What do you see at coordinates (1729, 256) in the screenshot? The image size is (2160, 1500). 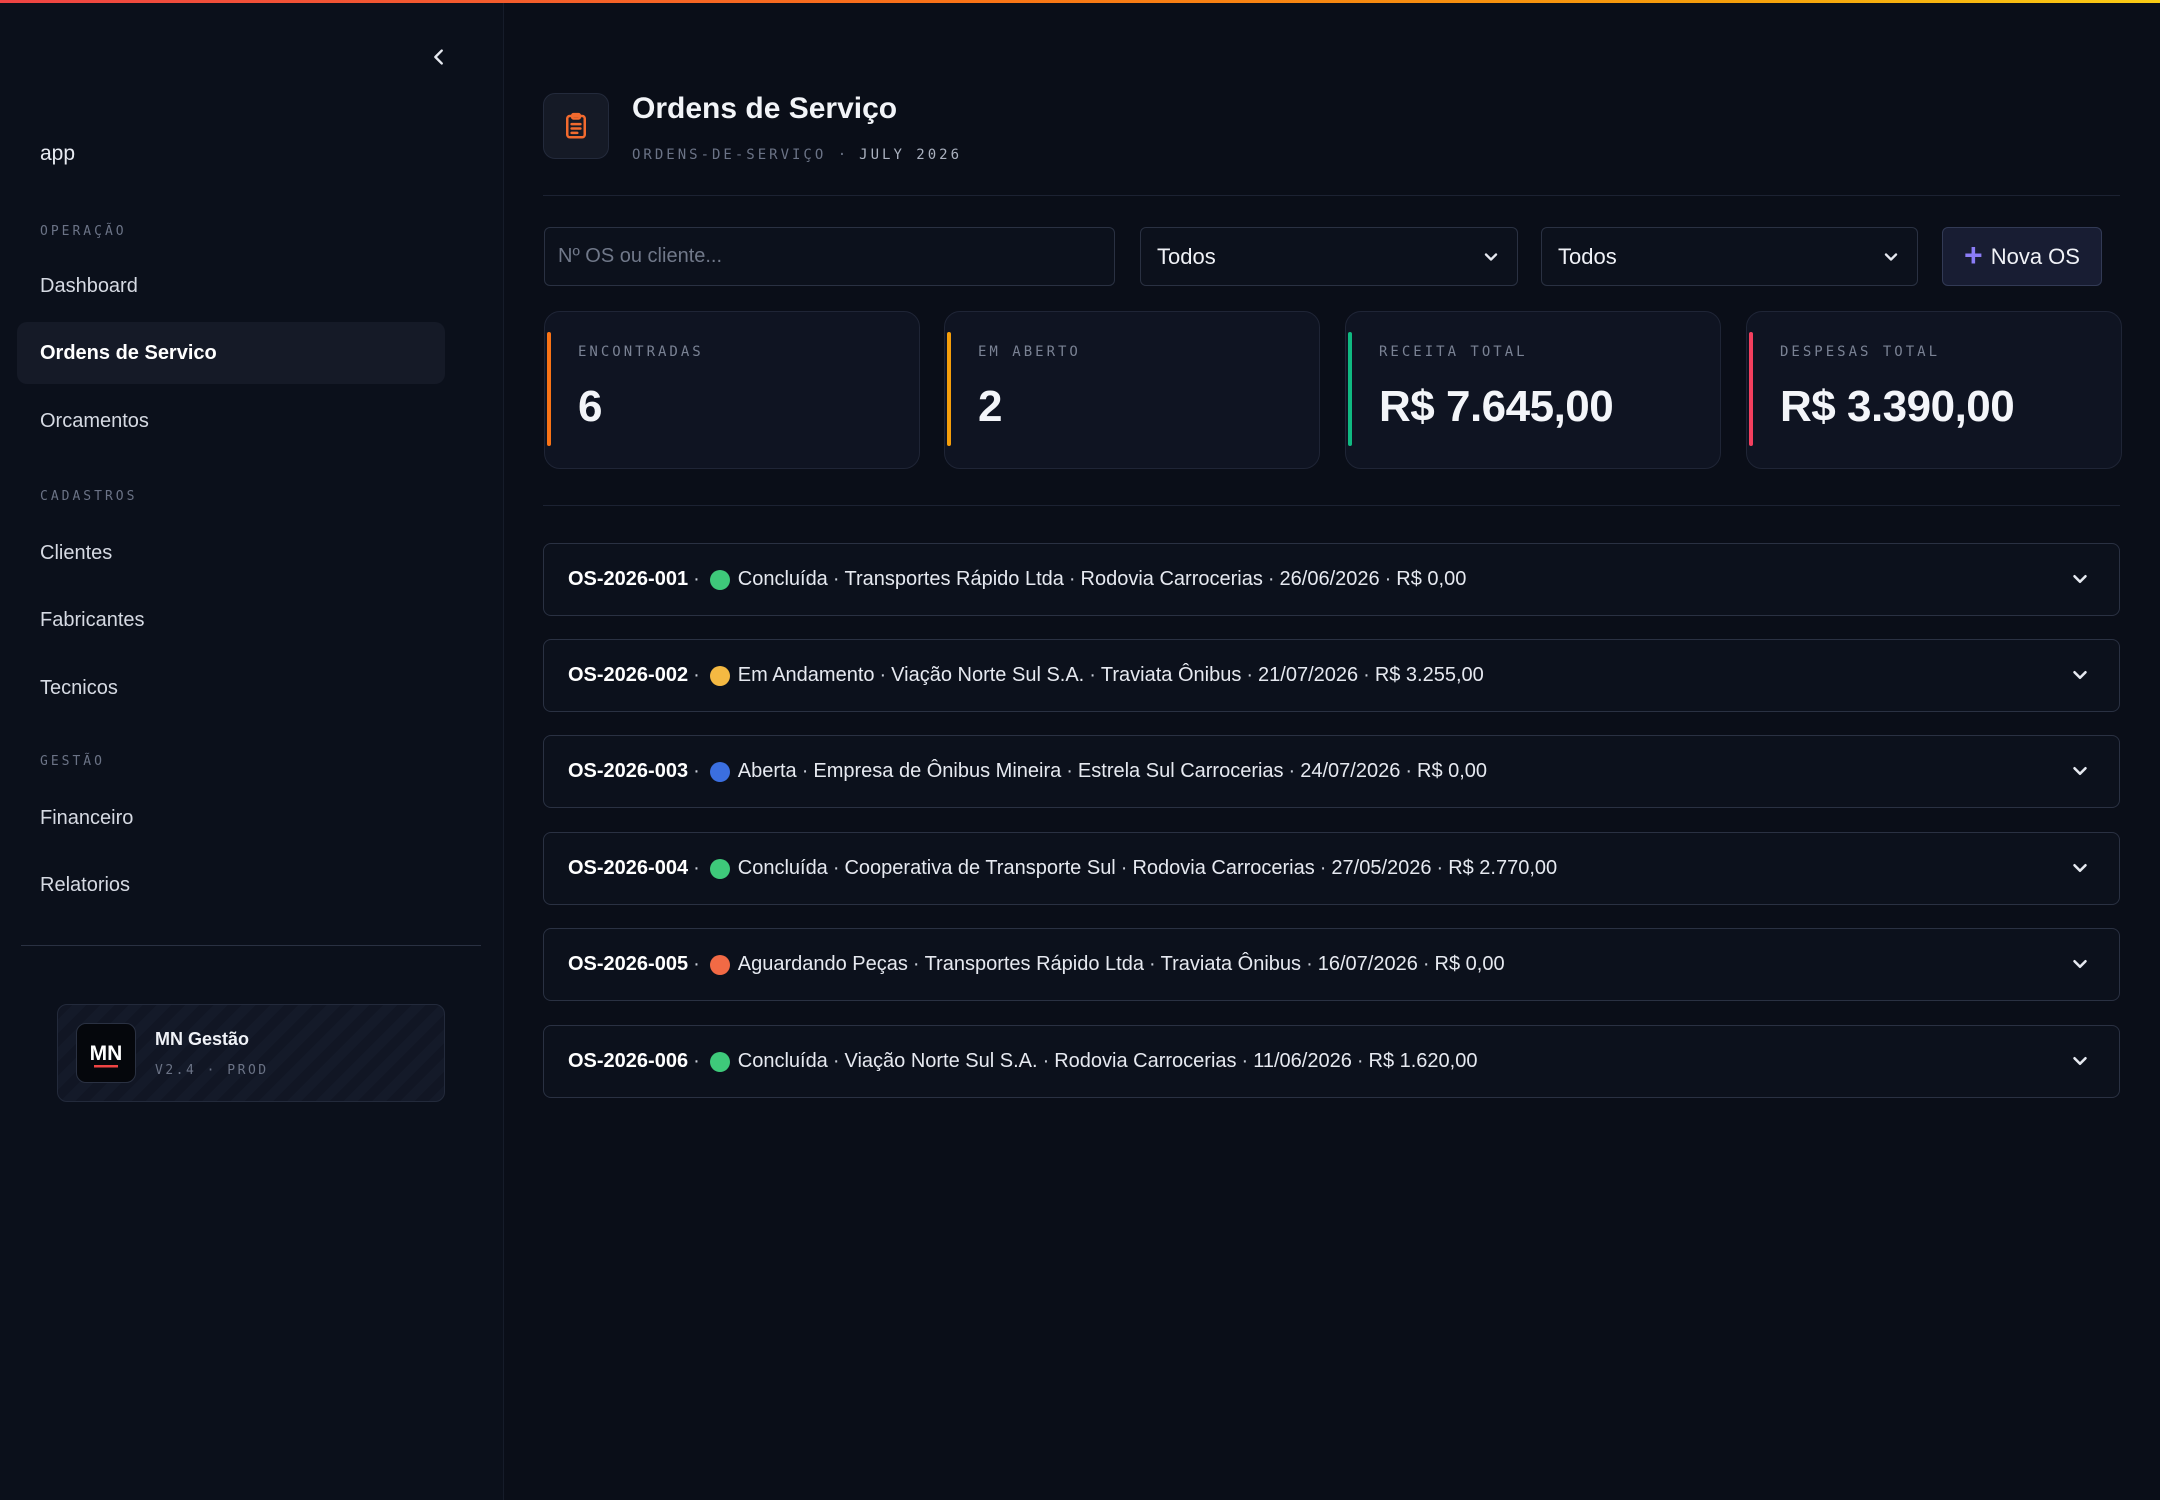 I see `secondary-filter-select: Todos` at bounding box center [1729, 256].